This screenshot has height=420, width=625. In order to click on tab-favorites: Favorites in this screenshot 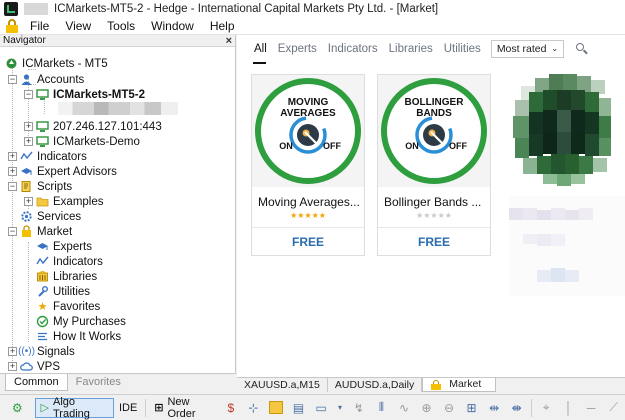, I will do `click(98, 382)`.